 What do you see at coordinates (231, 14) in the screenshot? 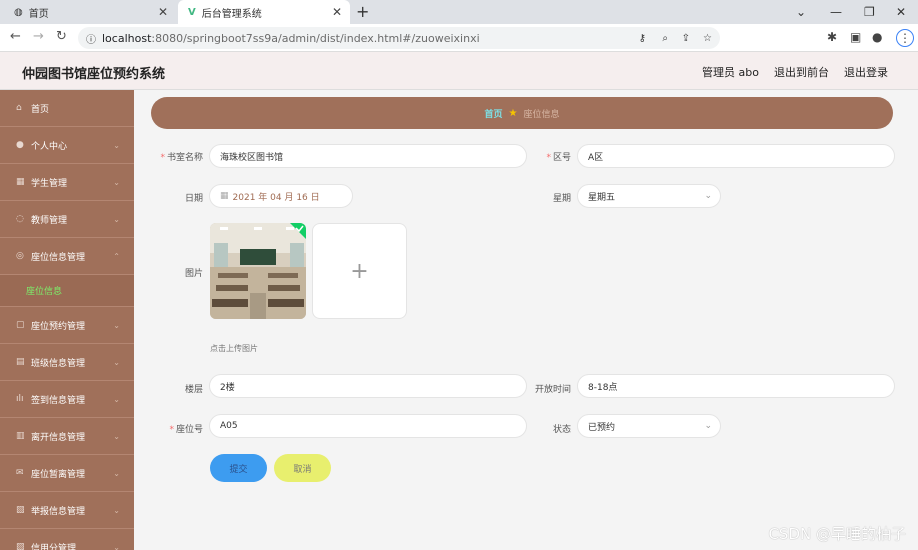
I see `tab-label: 后台管理系统` at bounding box center [231, 14].